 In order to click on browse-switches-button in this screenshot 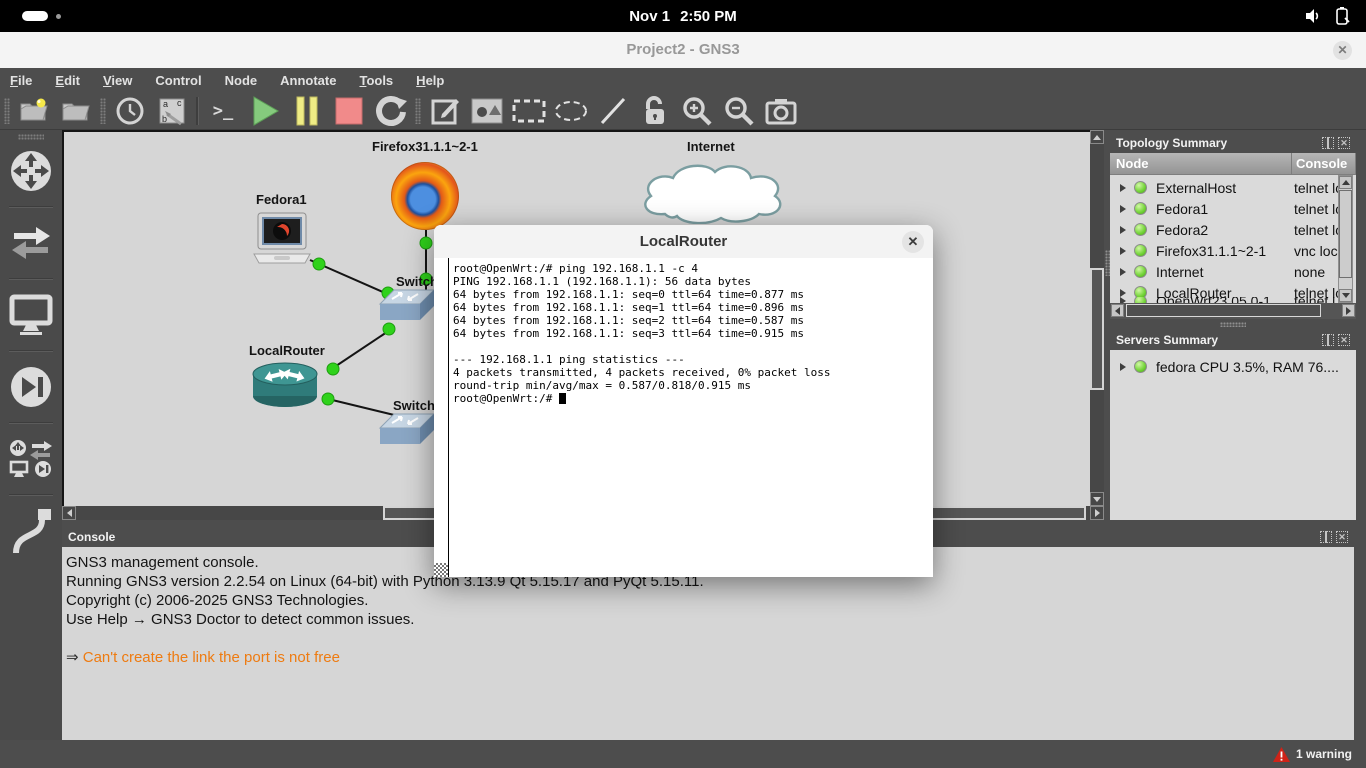, I will do `click(31, 243)`.